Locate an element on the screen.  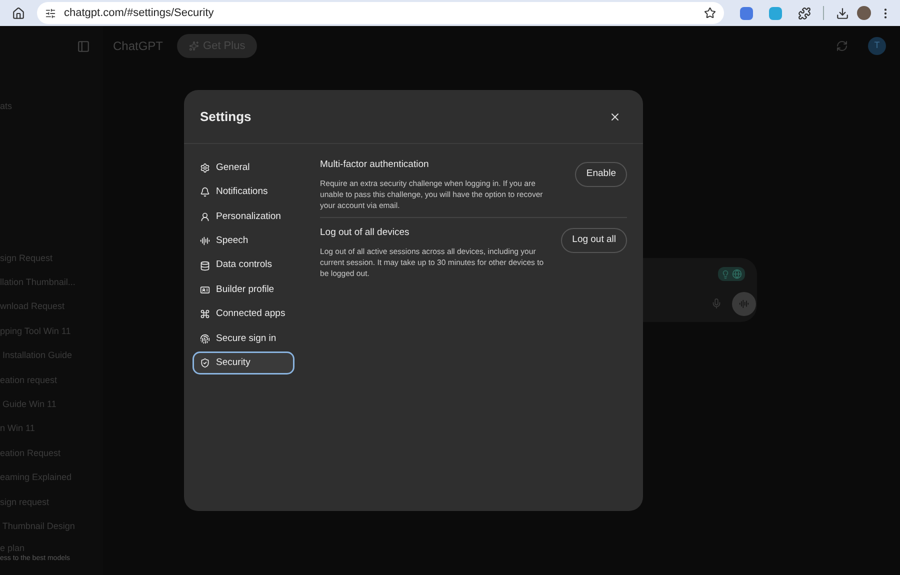
settings-tab: Builder profile is located at coordinates (243, 290).